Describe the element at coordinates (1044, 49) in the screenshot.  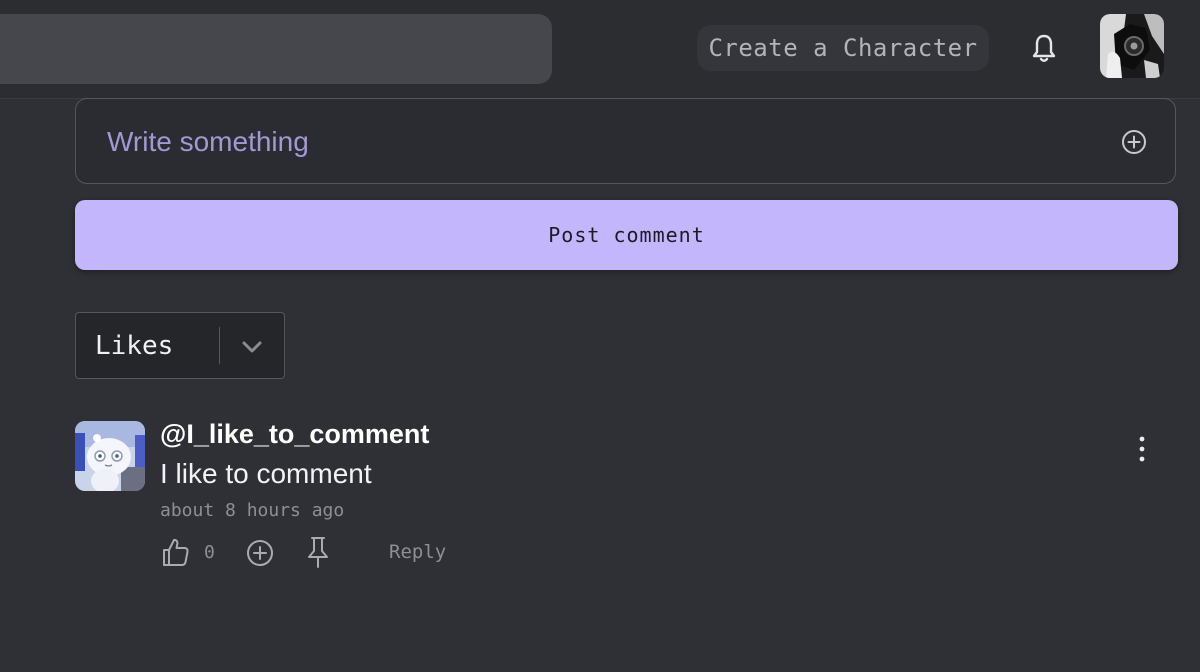
I see `notifications-bell-icon` at that location.